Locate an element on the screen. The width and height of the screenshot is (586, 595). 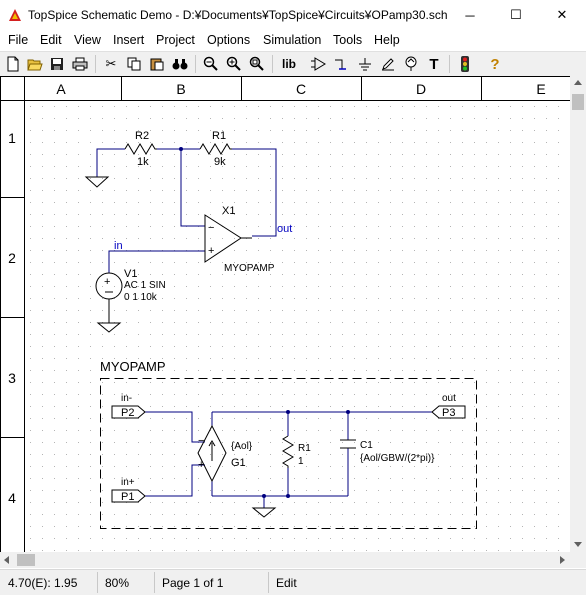
copy-icon is located at coordinates (134, 64).